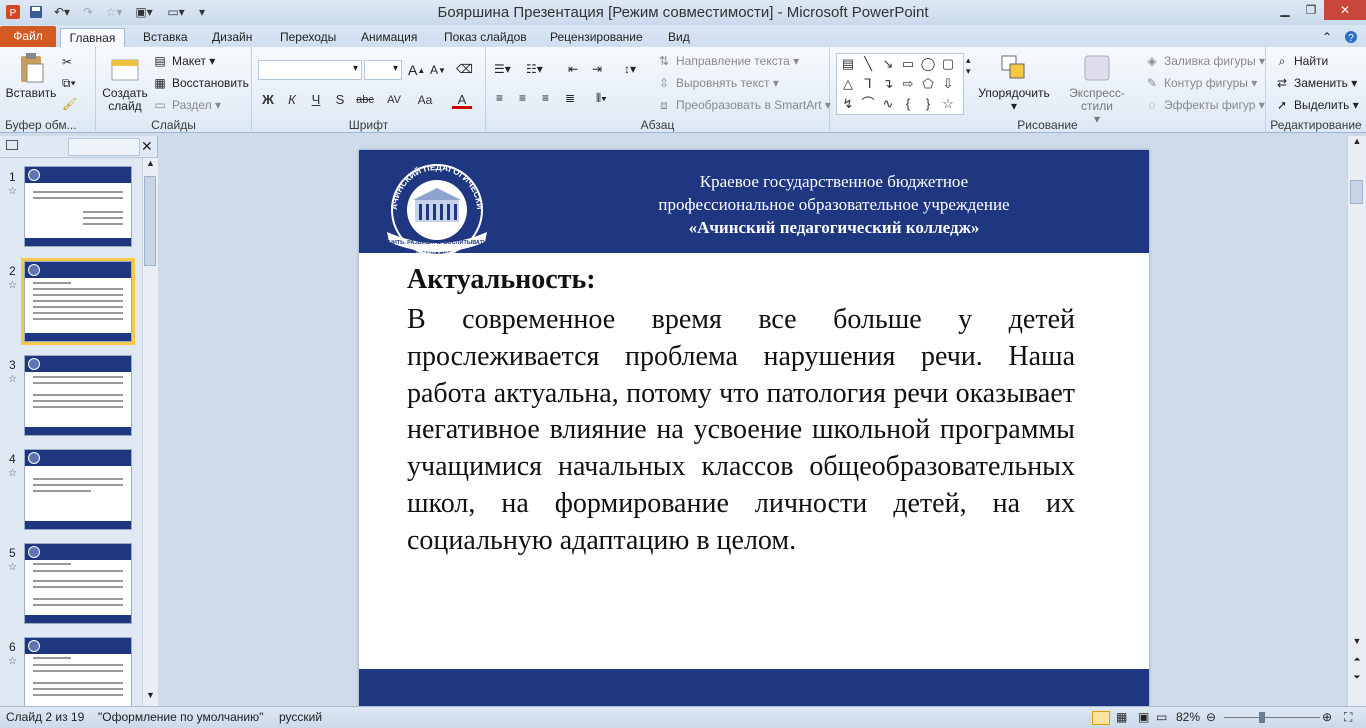 The image size is (1366, 728). What do you see at coordinates (597, 69) in the screenshot?
I see `increase-indent-icon: ⇥` at bounding box center [597, 69].